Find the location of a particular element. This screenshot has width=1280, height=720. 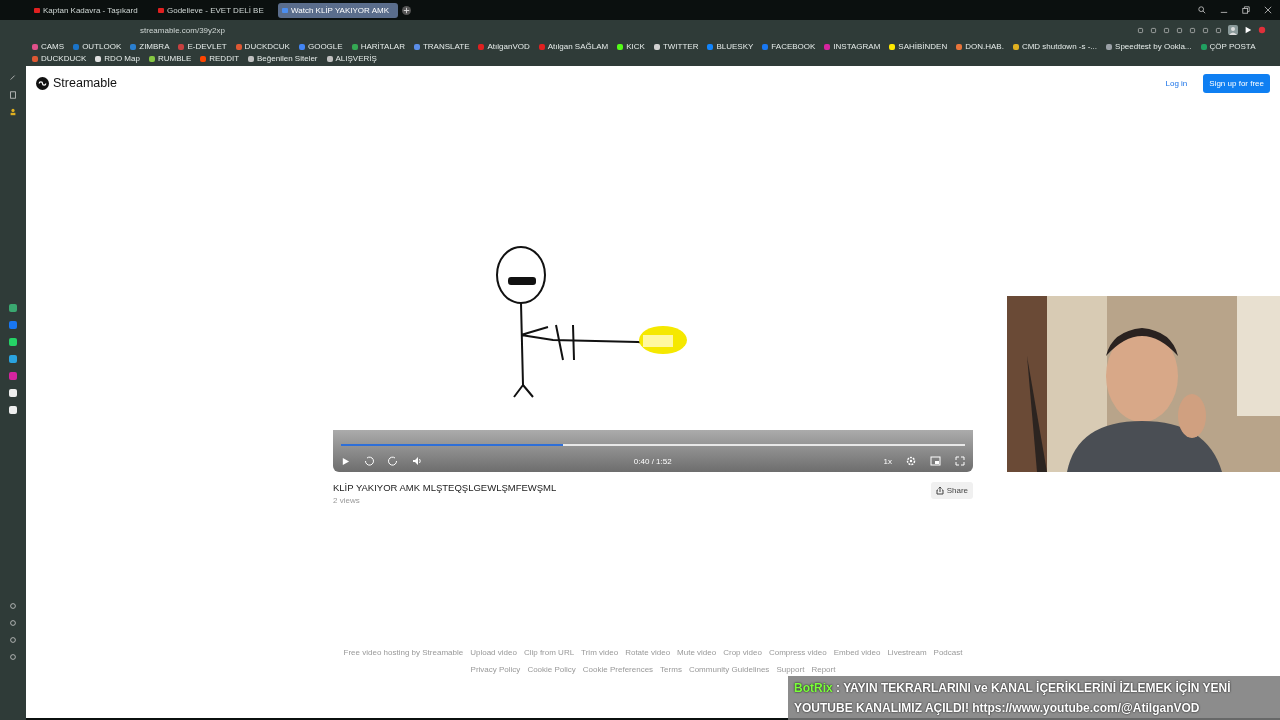

bookmark: TRANSLATE is located at coordinates (441, 46).